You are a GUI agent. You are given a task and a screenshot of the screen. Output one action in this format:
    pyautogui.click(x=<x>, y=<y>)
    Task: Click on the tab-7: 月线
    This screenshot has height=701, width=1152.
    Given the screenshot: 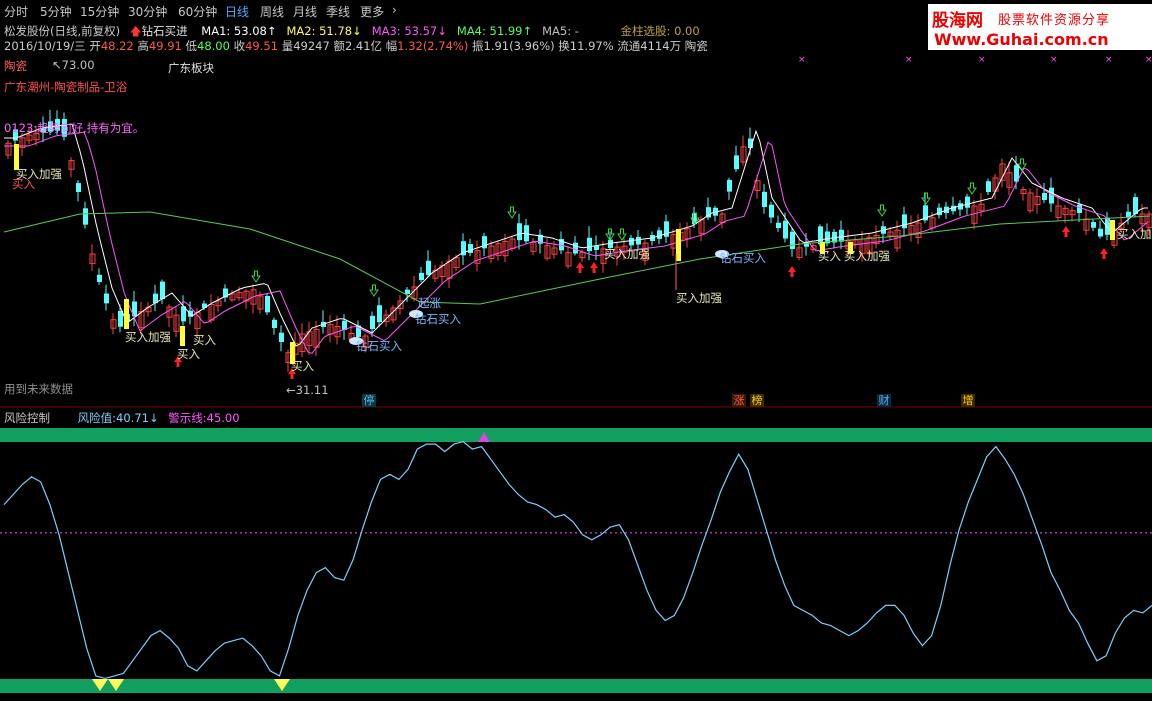 What is the action you would take?
    pyautogui.click(x=305, y=11)
    